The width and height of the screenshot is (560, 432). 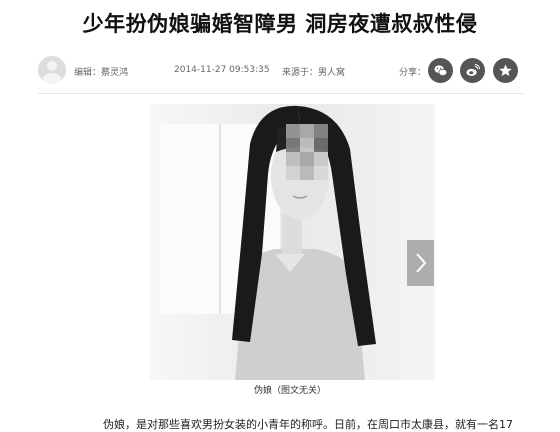 I want to click on wechat-icon, so click(x=441, y=70).